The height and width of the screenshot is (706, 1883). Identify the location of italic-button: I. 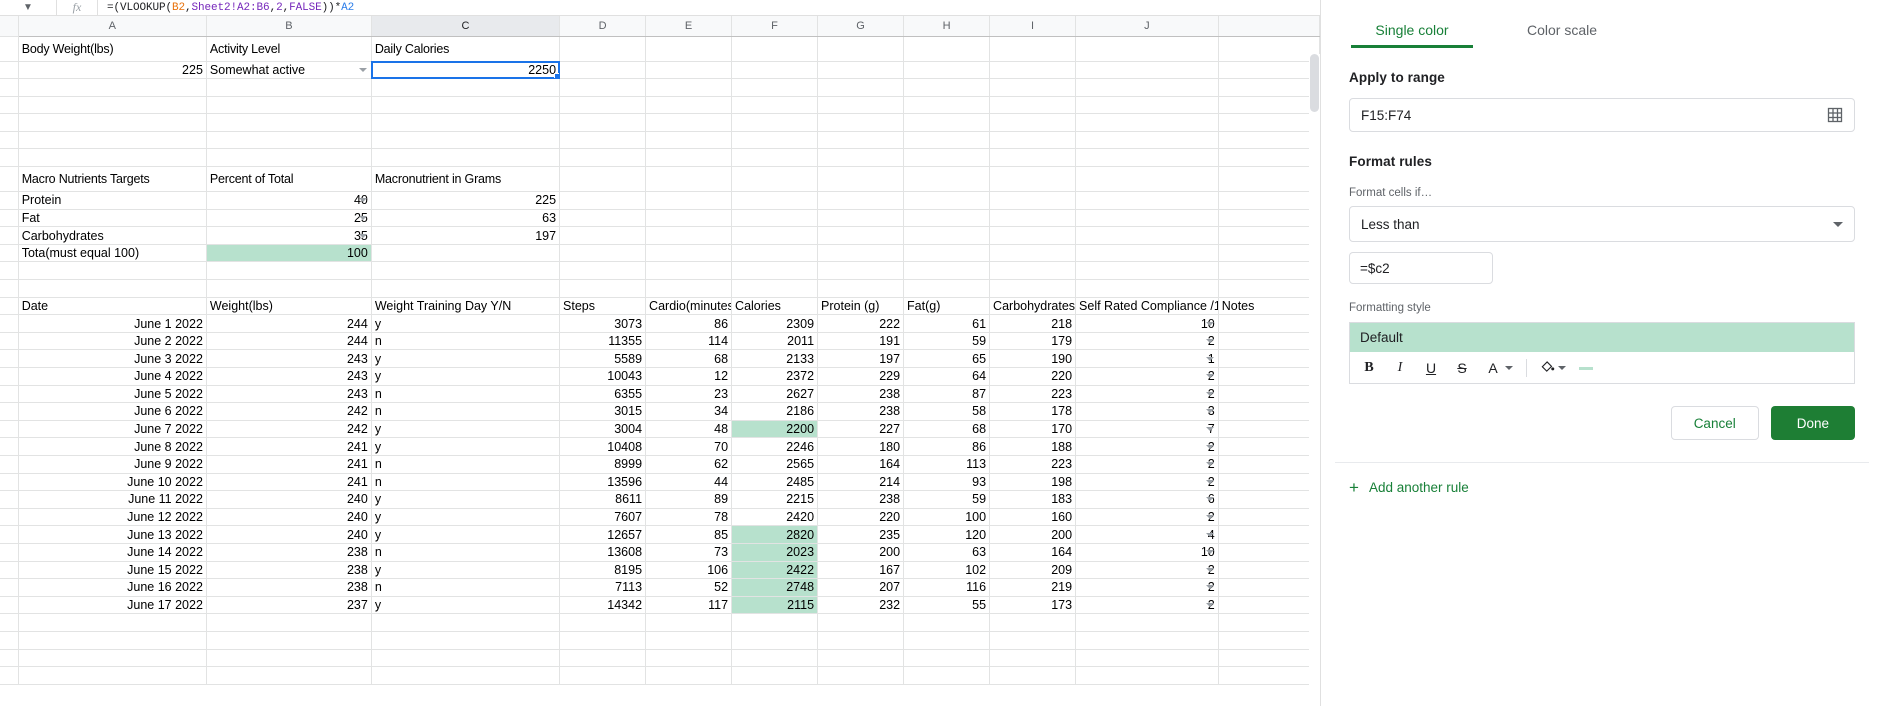
(1400, 368).